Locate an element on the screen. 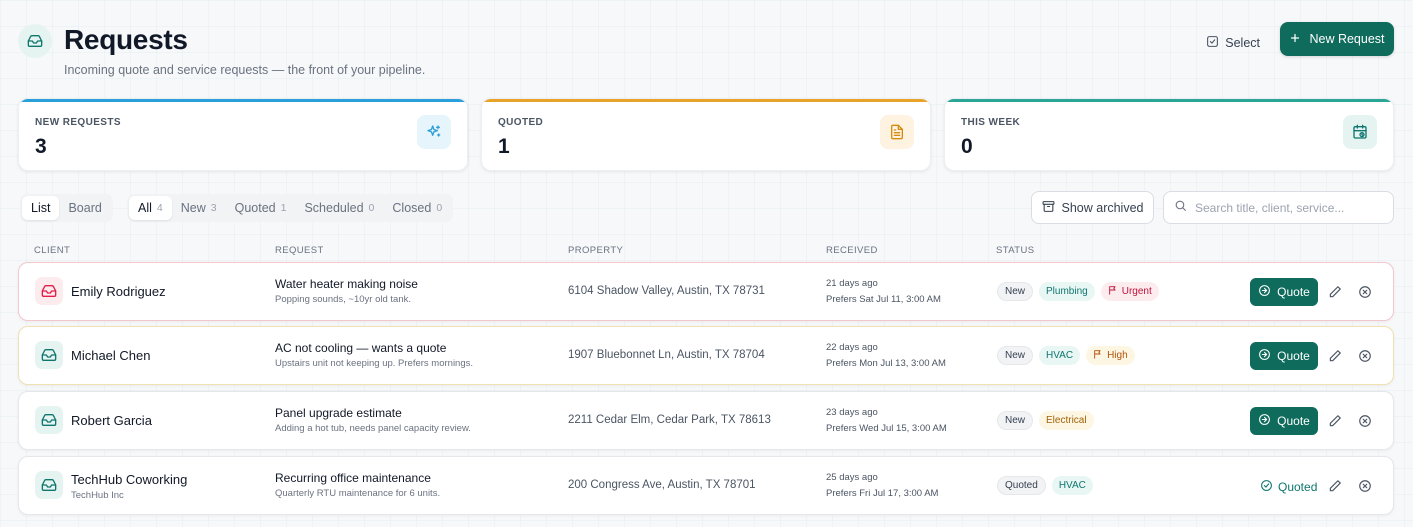  client-name: Michael Chen is located at coordinates (111, 355).